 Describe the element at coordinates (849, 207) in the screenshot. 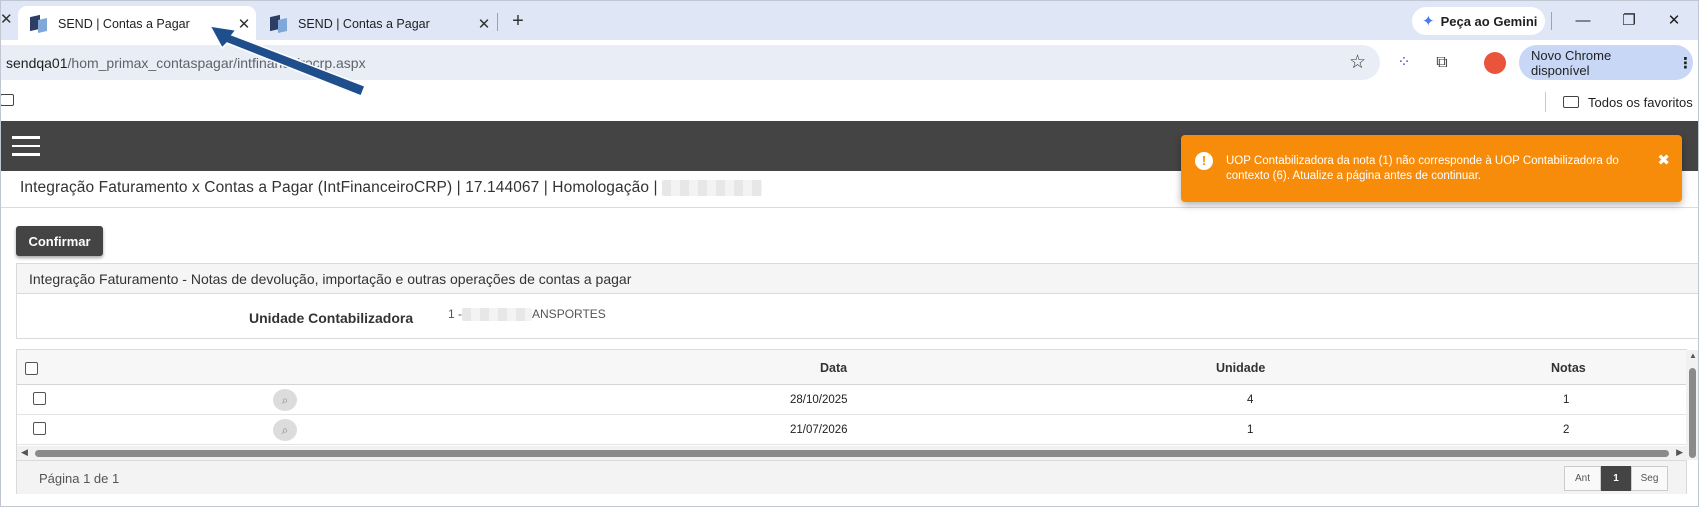

I see `divider` at that location.